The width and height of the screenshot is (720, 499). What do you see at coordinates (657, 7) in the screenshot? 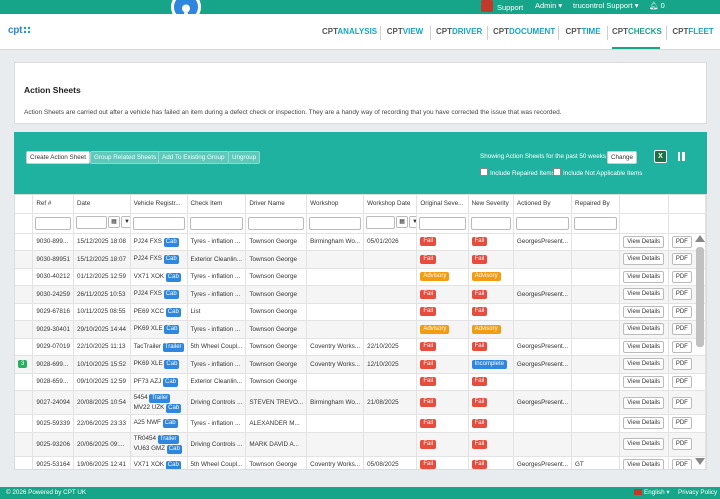
I see `notifications: 🔔︎ 0` at bounding box center [657, 7].